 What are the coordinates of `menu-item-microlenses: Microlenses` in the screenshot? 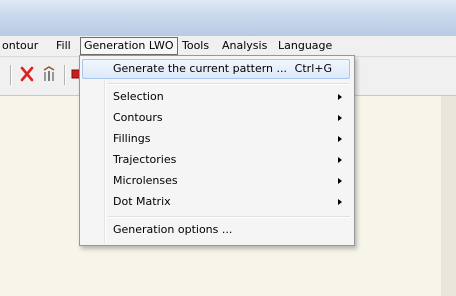 It's located at (216, 181).